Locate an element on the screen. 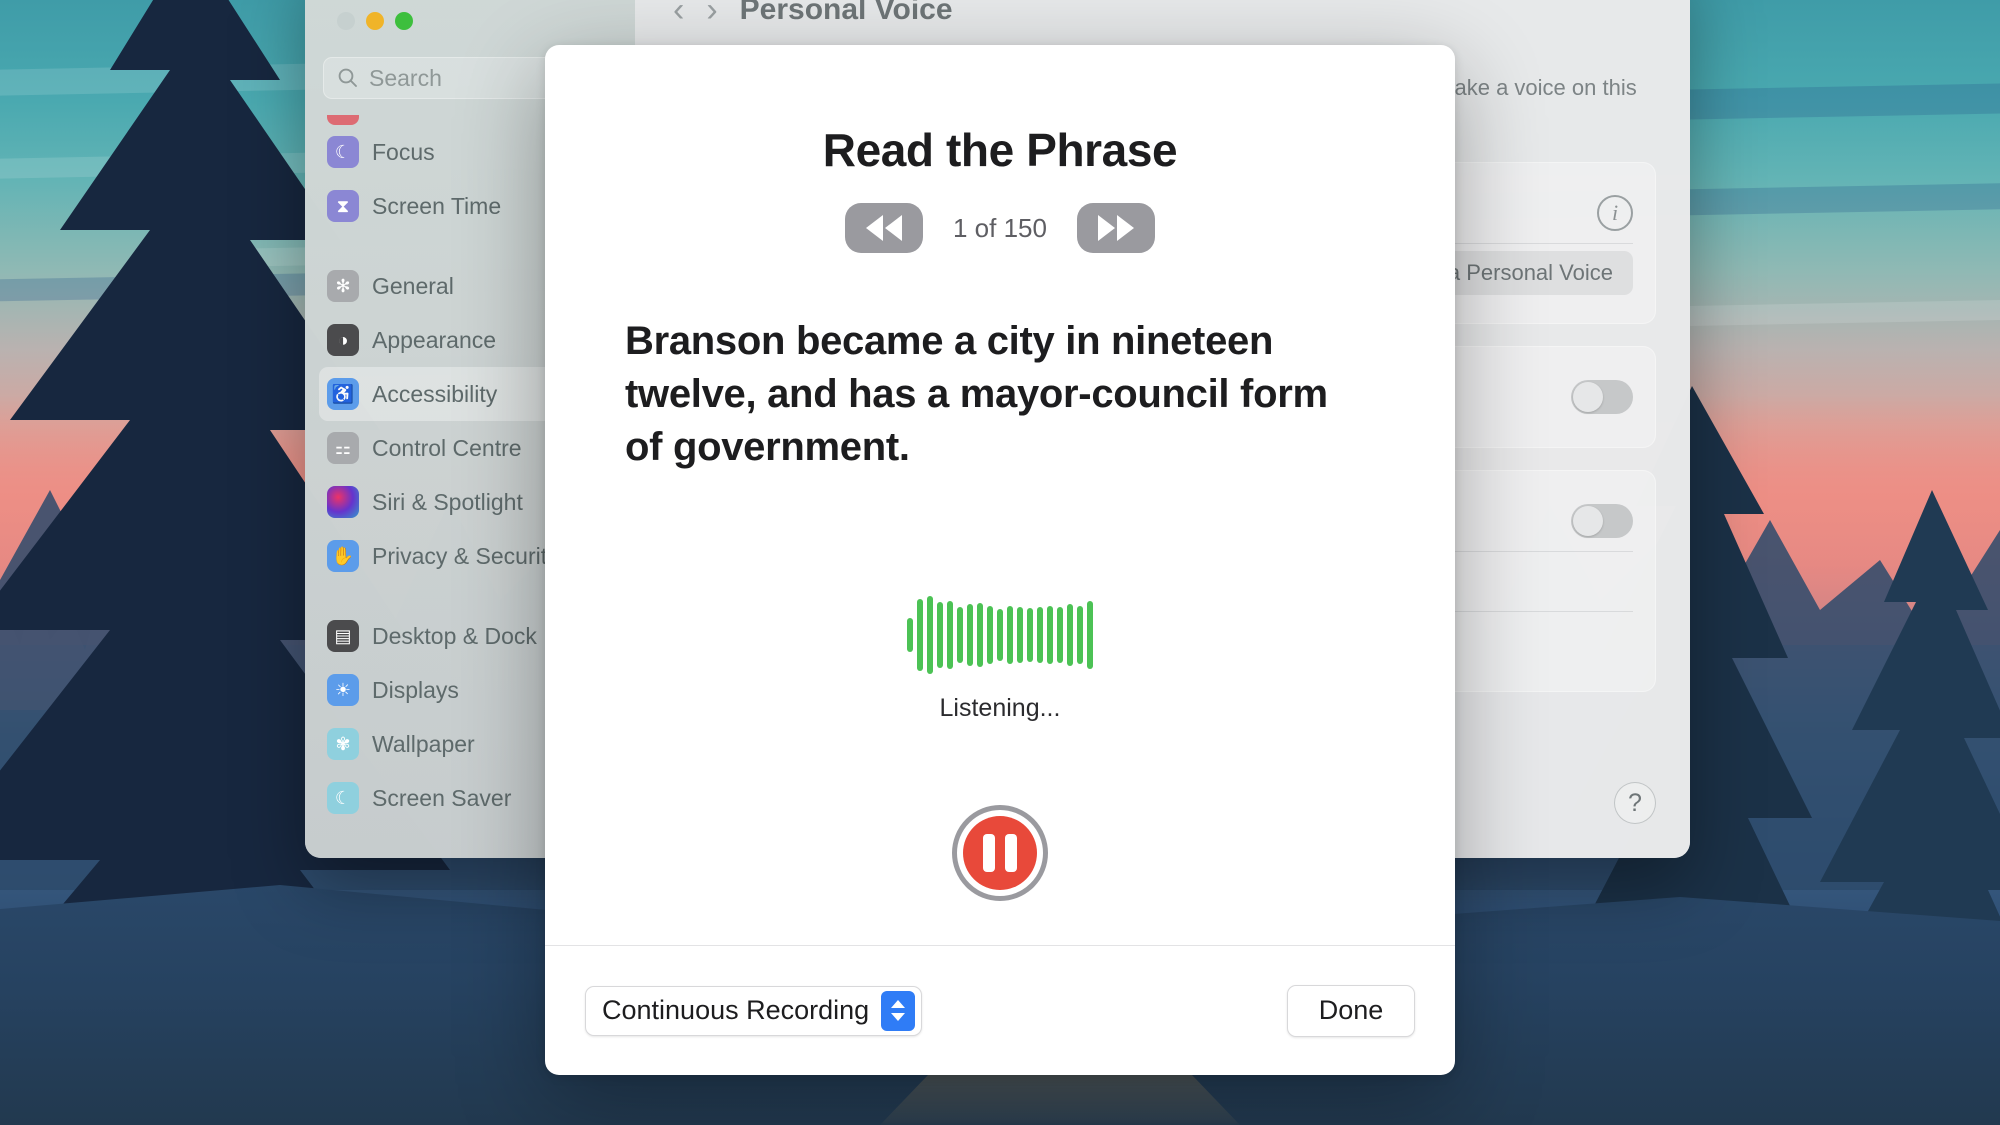 The height and width of the screenshot is (1125, 2000). zoom-button is located at coordinates (404, 21).